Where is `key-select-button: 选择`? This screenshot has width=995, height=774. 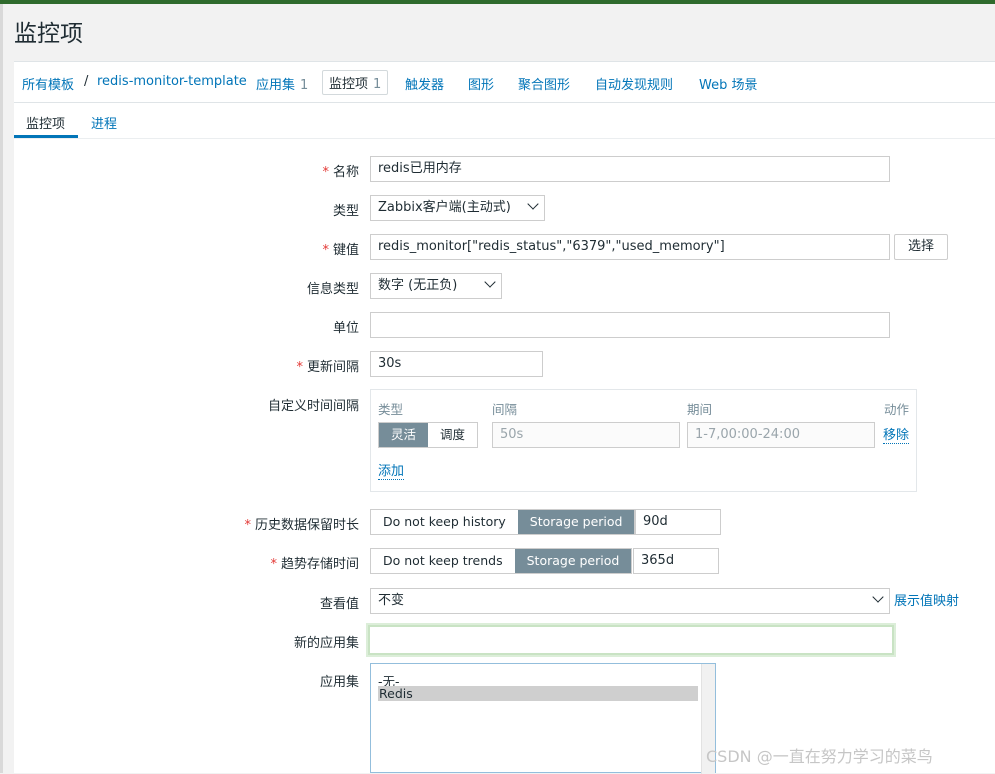 key-select-button: 选择 is located at coordinates (921, 247).